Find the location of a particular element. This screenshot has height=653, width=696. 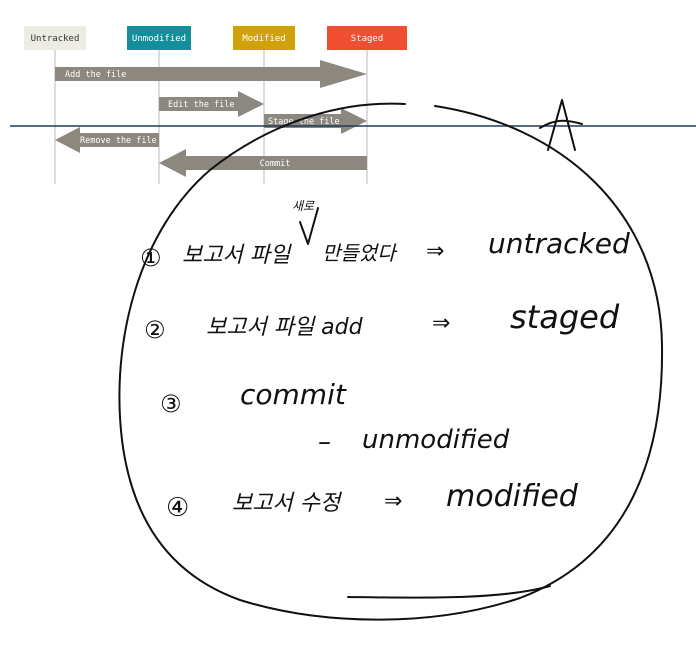

state-label-unmodified: Unmodified is located at coordinates (159, 39).